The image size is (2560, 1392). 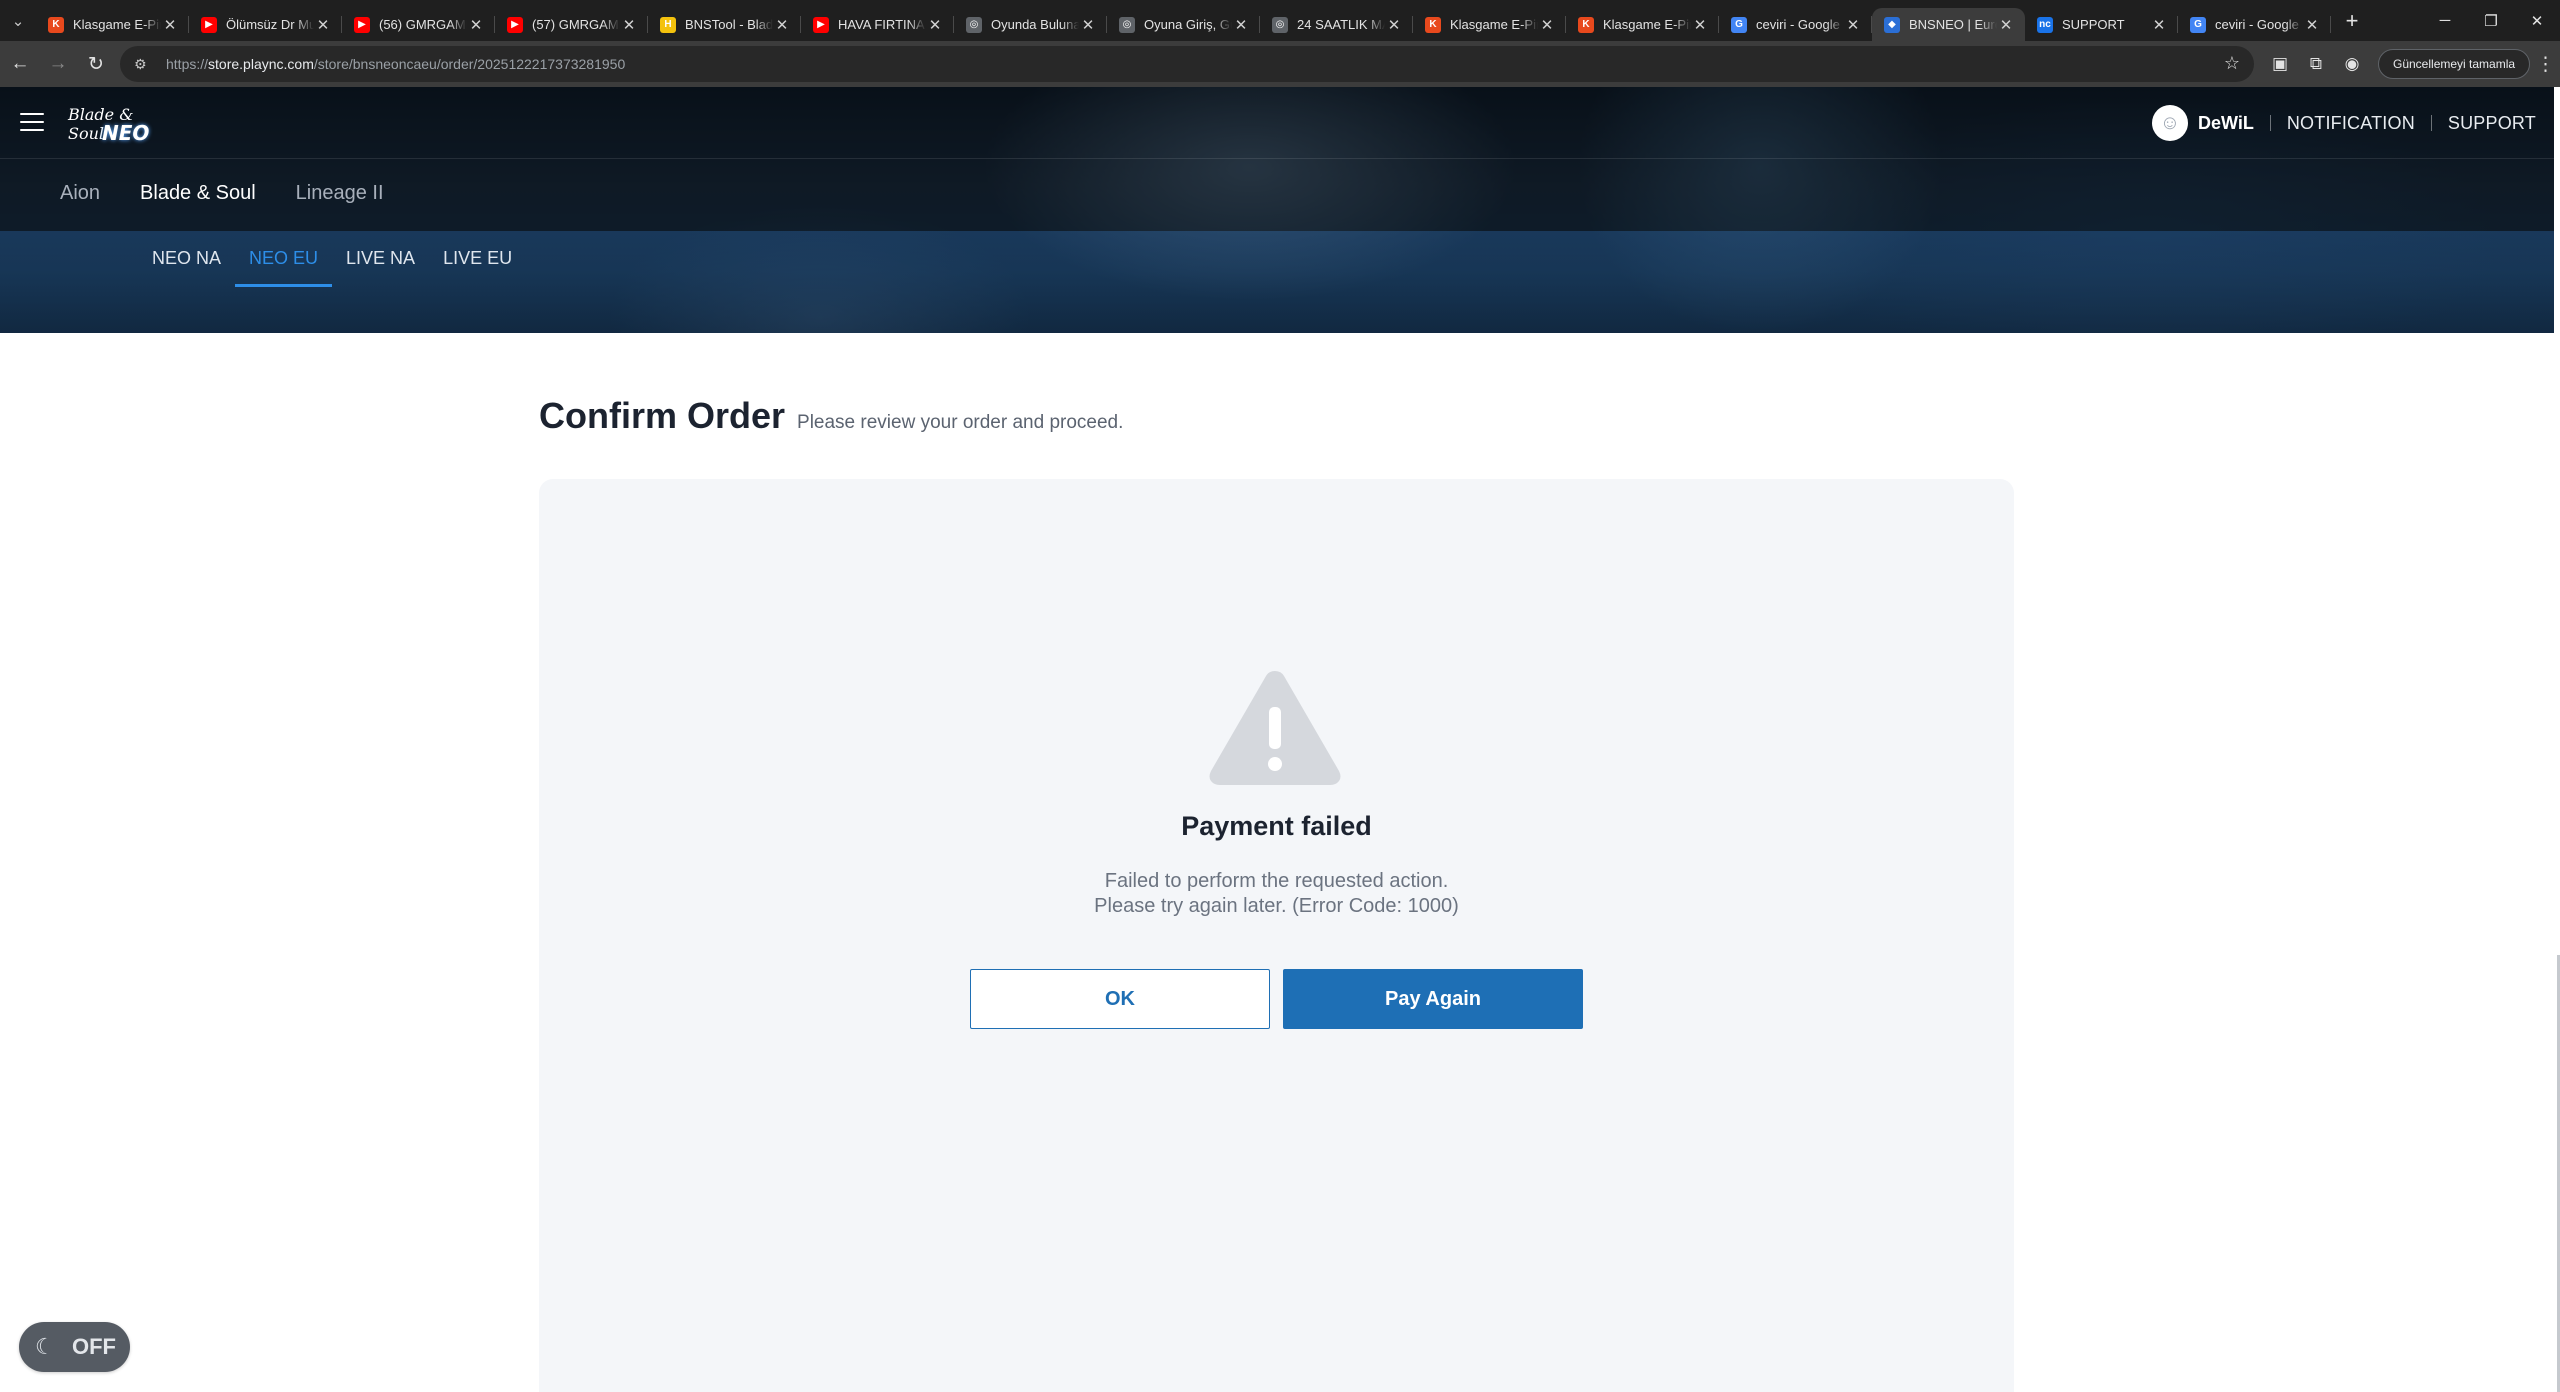 What do you see at coordinates (110, 124) in the screenshot?
I see `blade-and-soul-neo-logo: Blade & Soul NEO` at bounding box center [110, 124].